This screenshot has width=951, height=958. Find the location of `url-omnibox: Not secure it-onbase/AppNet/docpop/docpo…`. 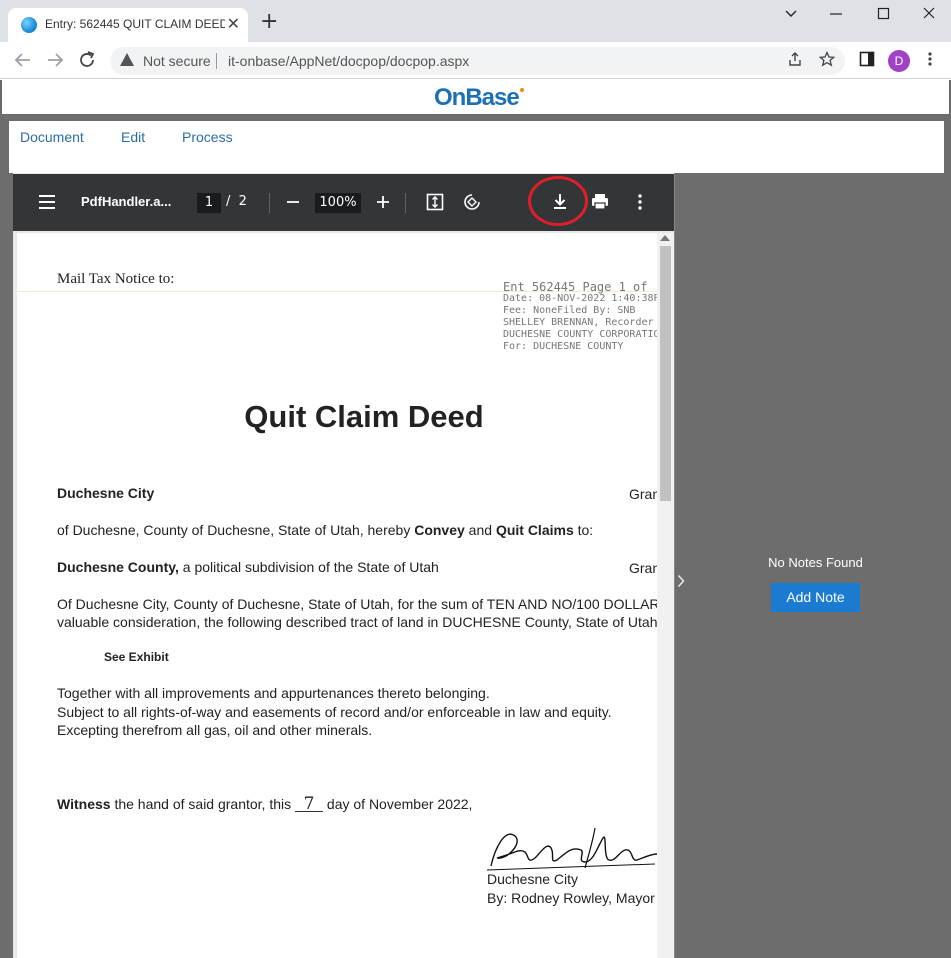

url-omnibox: Not secure it-onbase/AppNet/docpop/docpo… is located at coordinates (477, 61).